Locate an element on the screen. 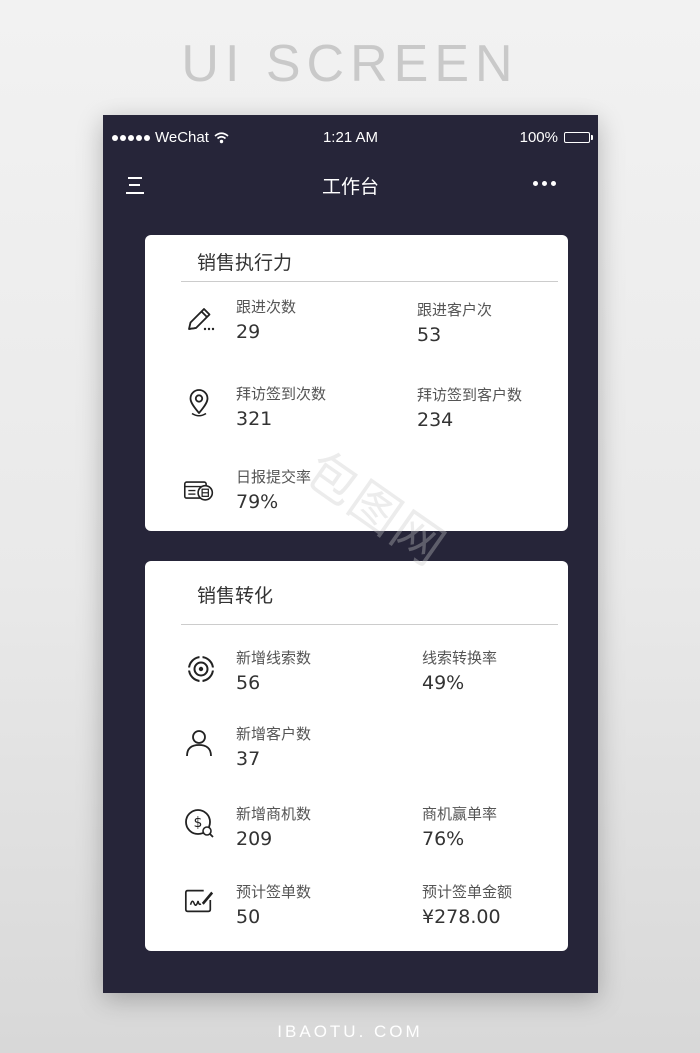 The image size is (700, 1053). follow-up-customers-label: 跟进客户次 is located at coordinates (455, 310).